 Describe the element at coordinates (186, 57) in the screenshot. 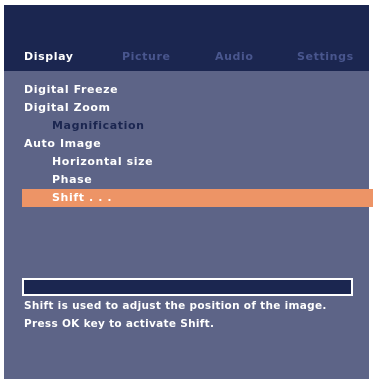

I see `tab-bar: Display Picture Audio Settings` at that location.